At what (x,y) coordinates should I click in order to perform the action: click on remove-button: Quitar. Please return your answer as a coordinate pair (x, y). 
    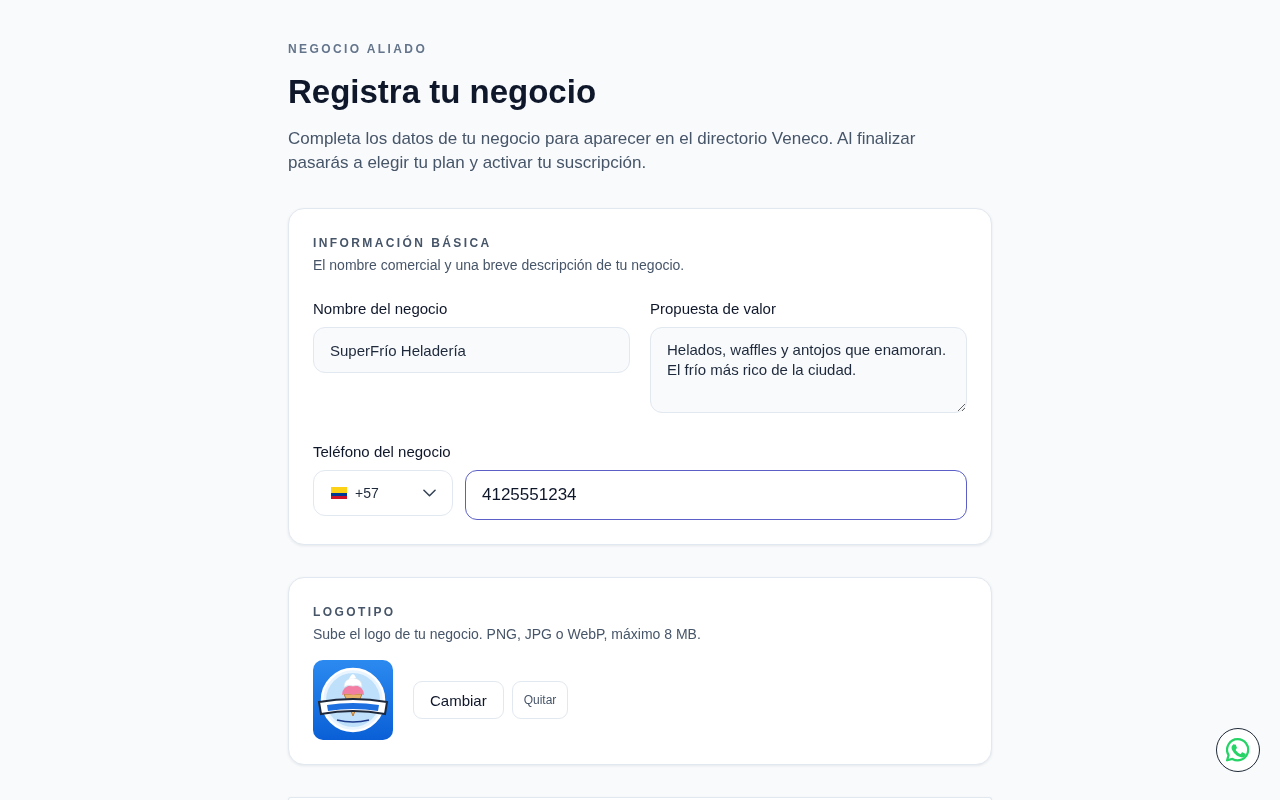
    Looking at the image, I should click on (540, 700).